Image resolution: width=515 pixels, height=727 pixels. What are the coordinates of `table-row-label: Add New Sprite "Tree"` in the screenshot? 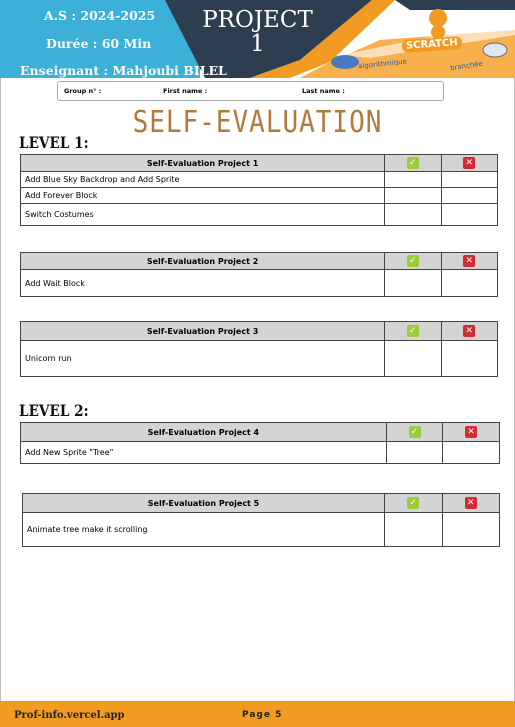 It's located at (203, 452).